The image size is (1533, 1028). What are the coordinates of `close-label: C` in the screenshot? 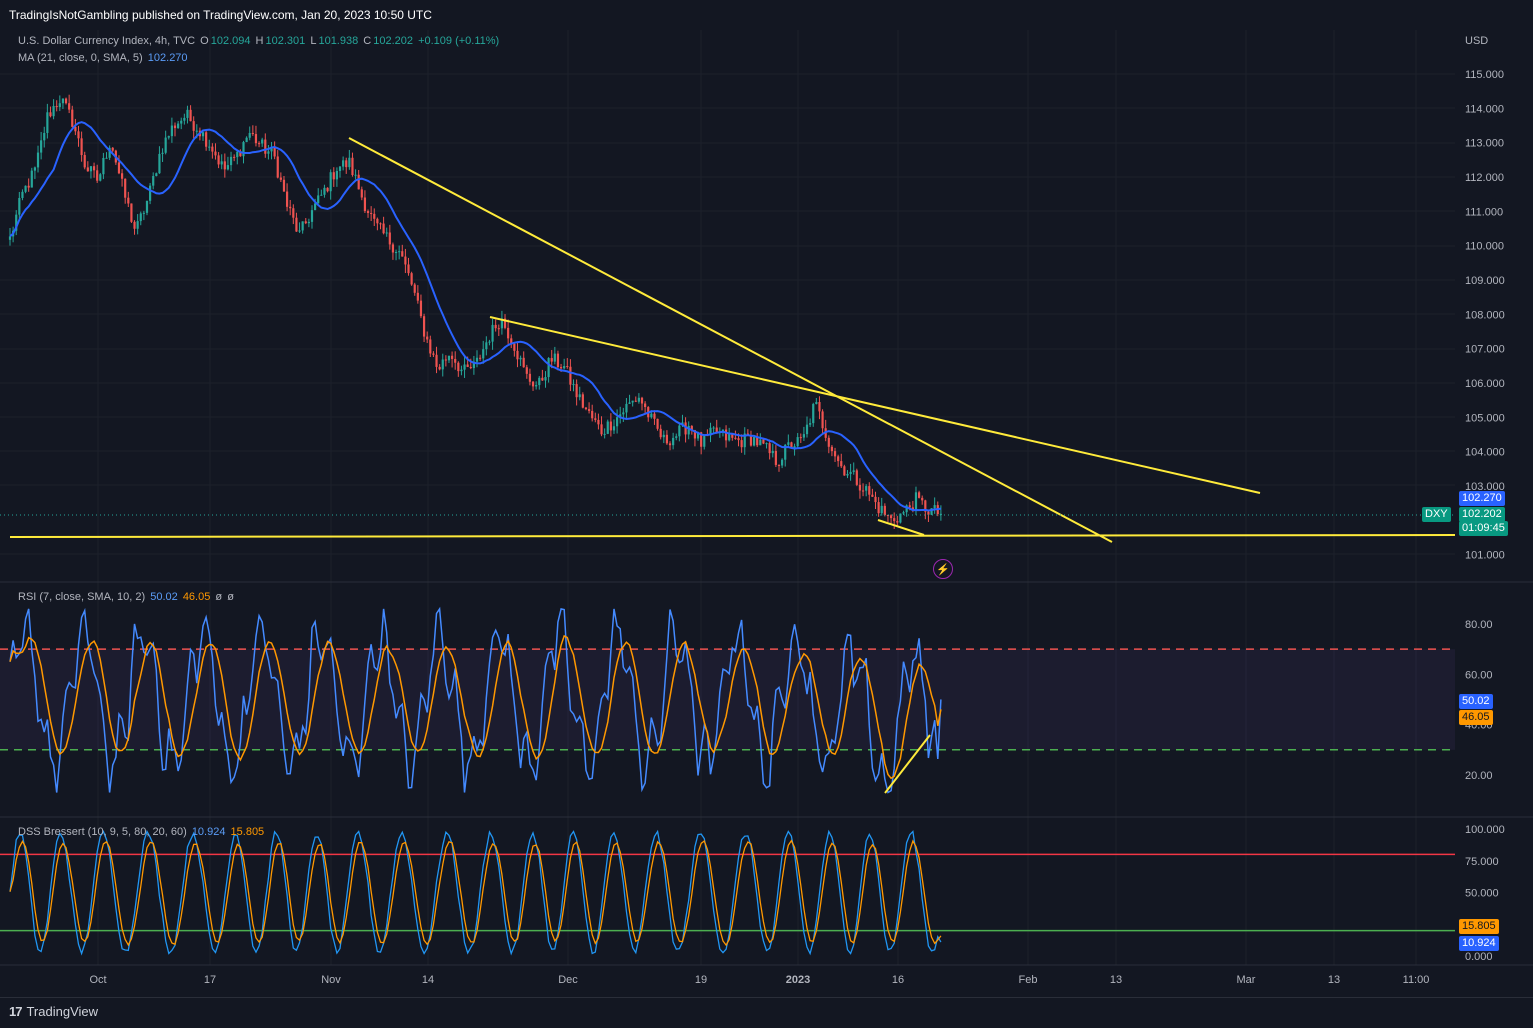 It's located at (367, 41).